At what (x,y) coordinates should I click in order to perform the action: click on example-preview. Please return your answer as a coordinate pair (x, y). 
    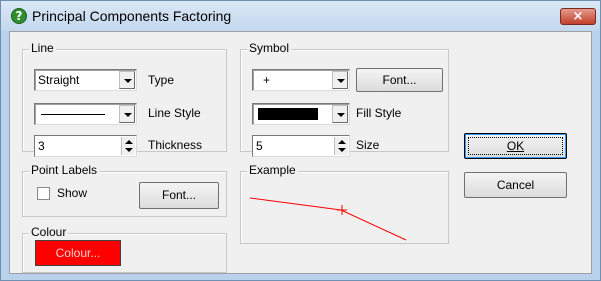
    Looking at the image, I should click on (328, 219).